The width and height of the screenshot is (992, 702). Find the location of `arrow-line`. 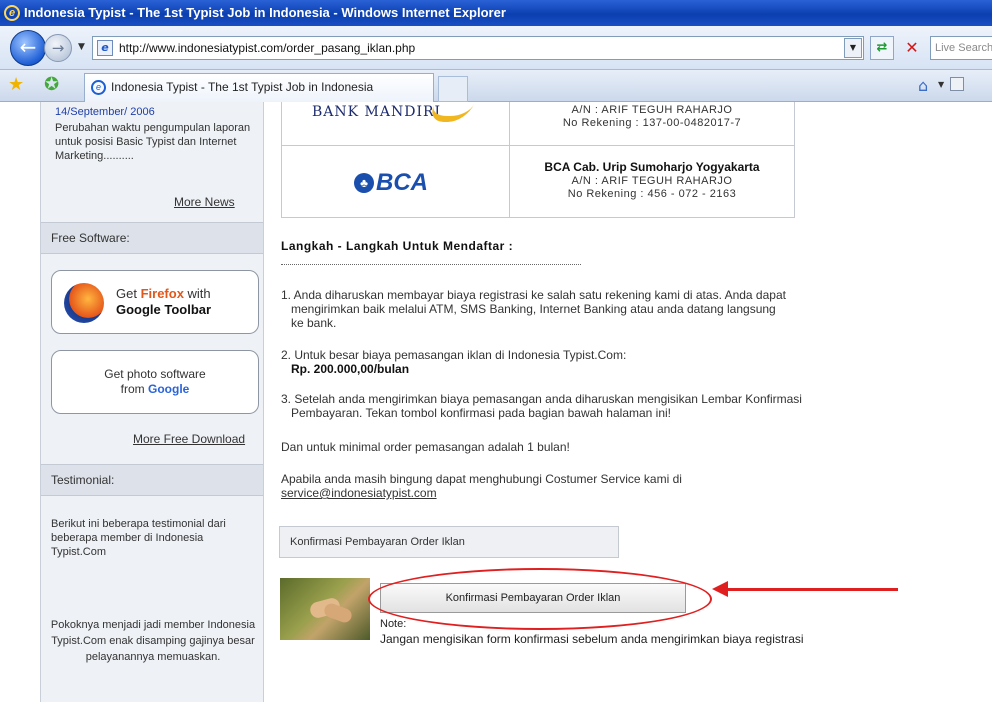

arrow-line is located at coordinates (812, 589).